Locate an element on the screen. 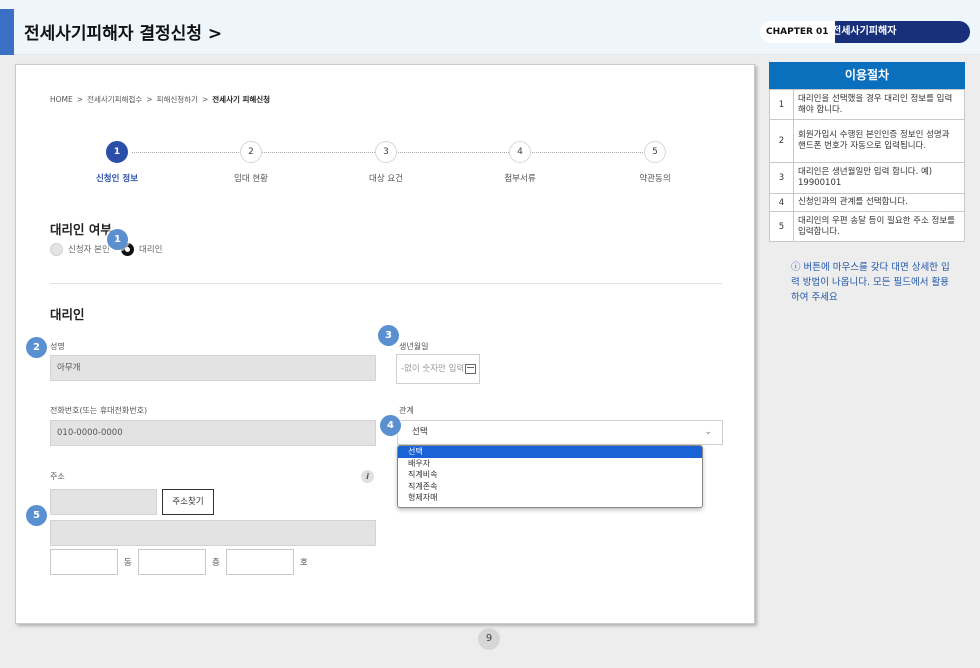 This screenshot has width=980, height=668. chapter-name: 전세사기피해자 is located at coordinates (895, 32).